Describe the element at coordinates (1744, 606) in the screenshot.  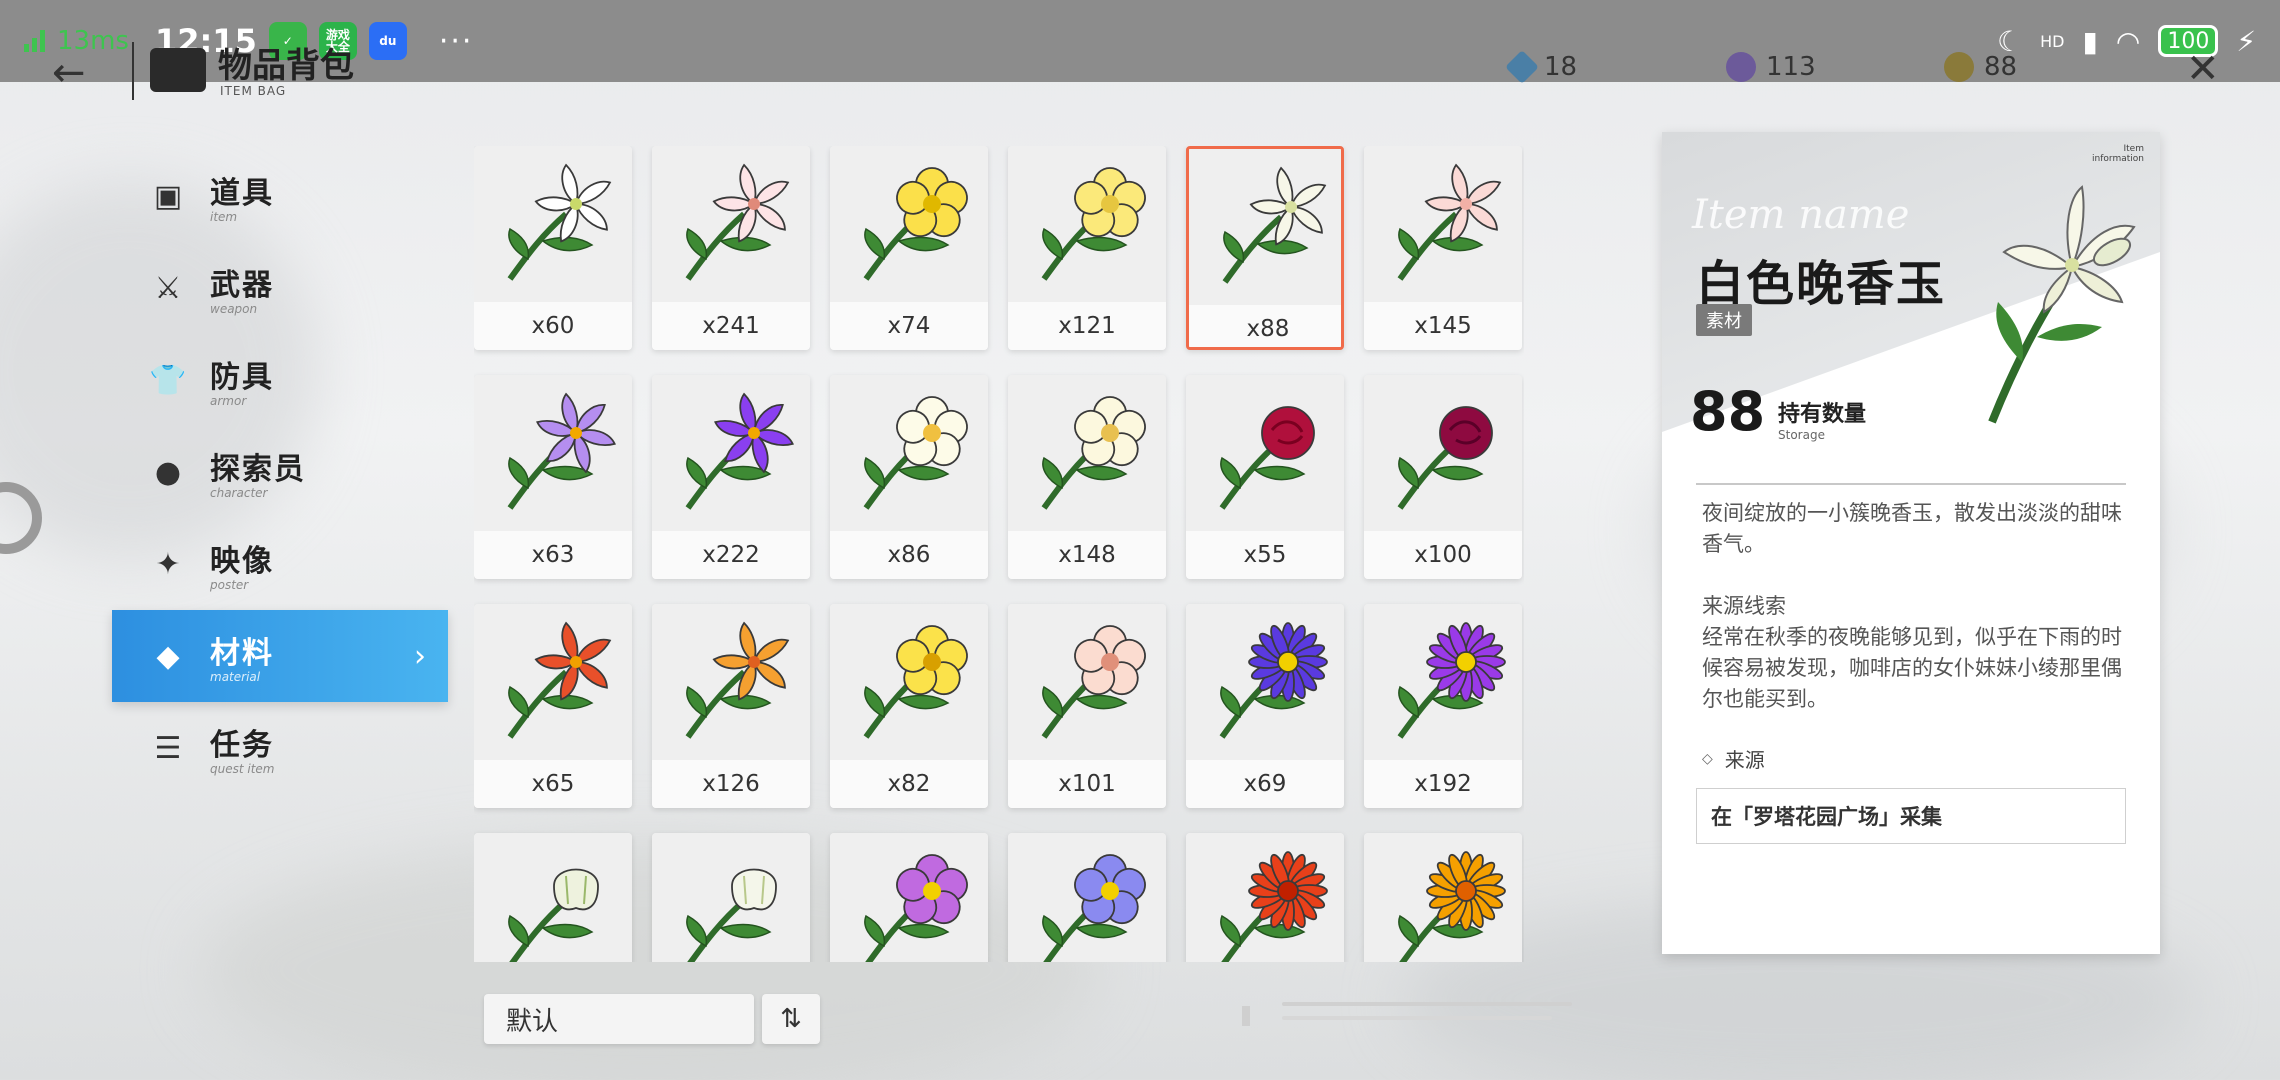
I see `source-hint-title: 来源线索` at that location.